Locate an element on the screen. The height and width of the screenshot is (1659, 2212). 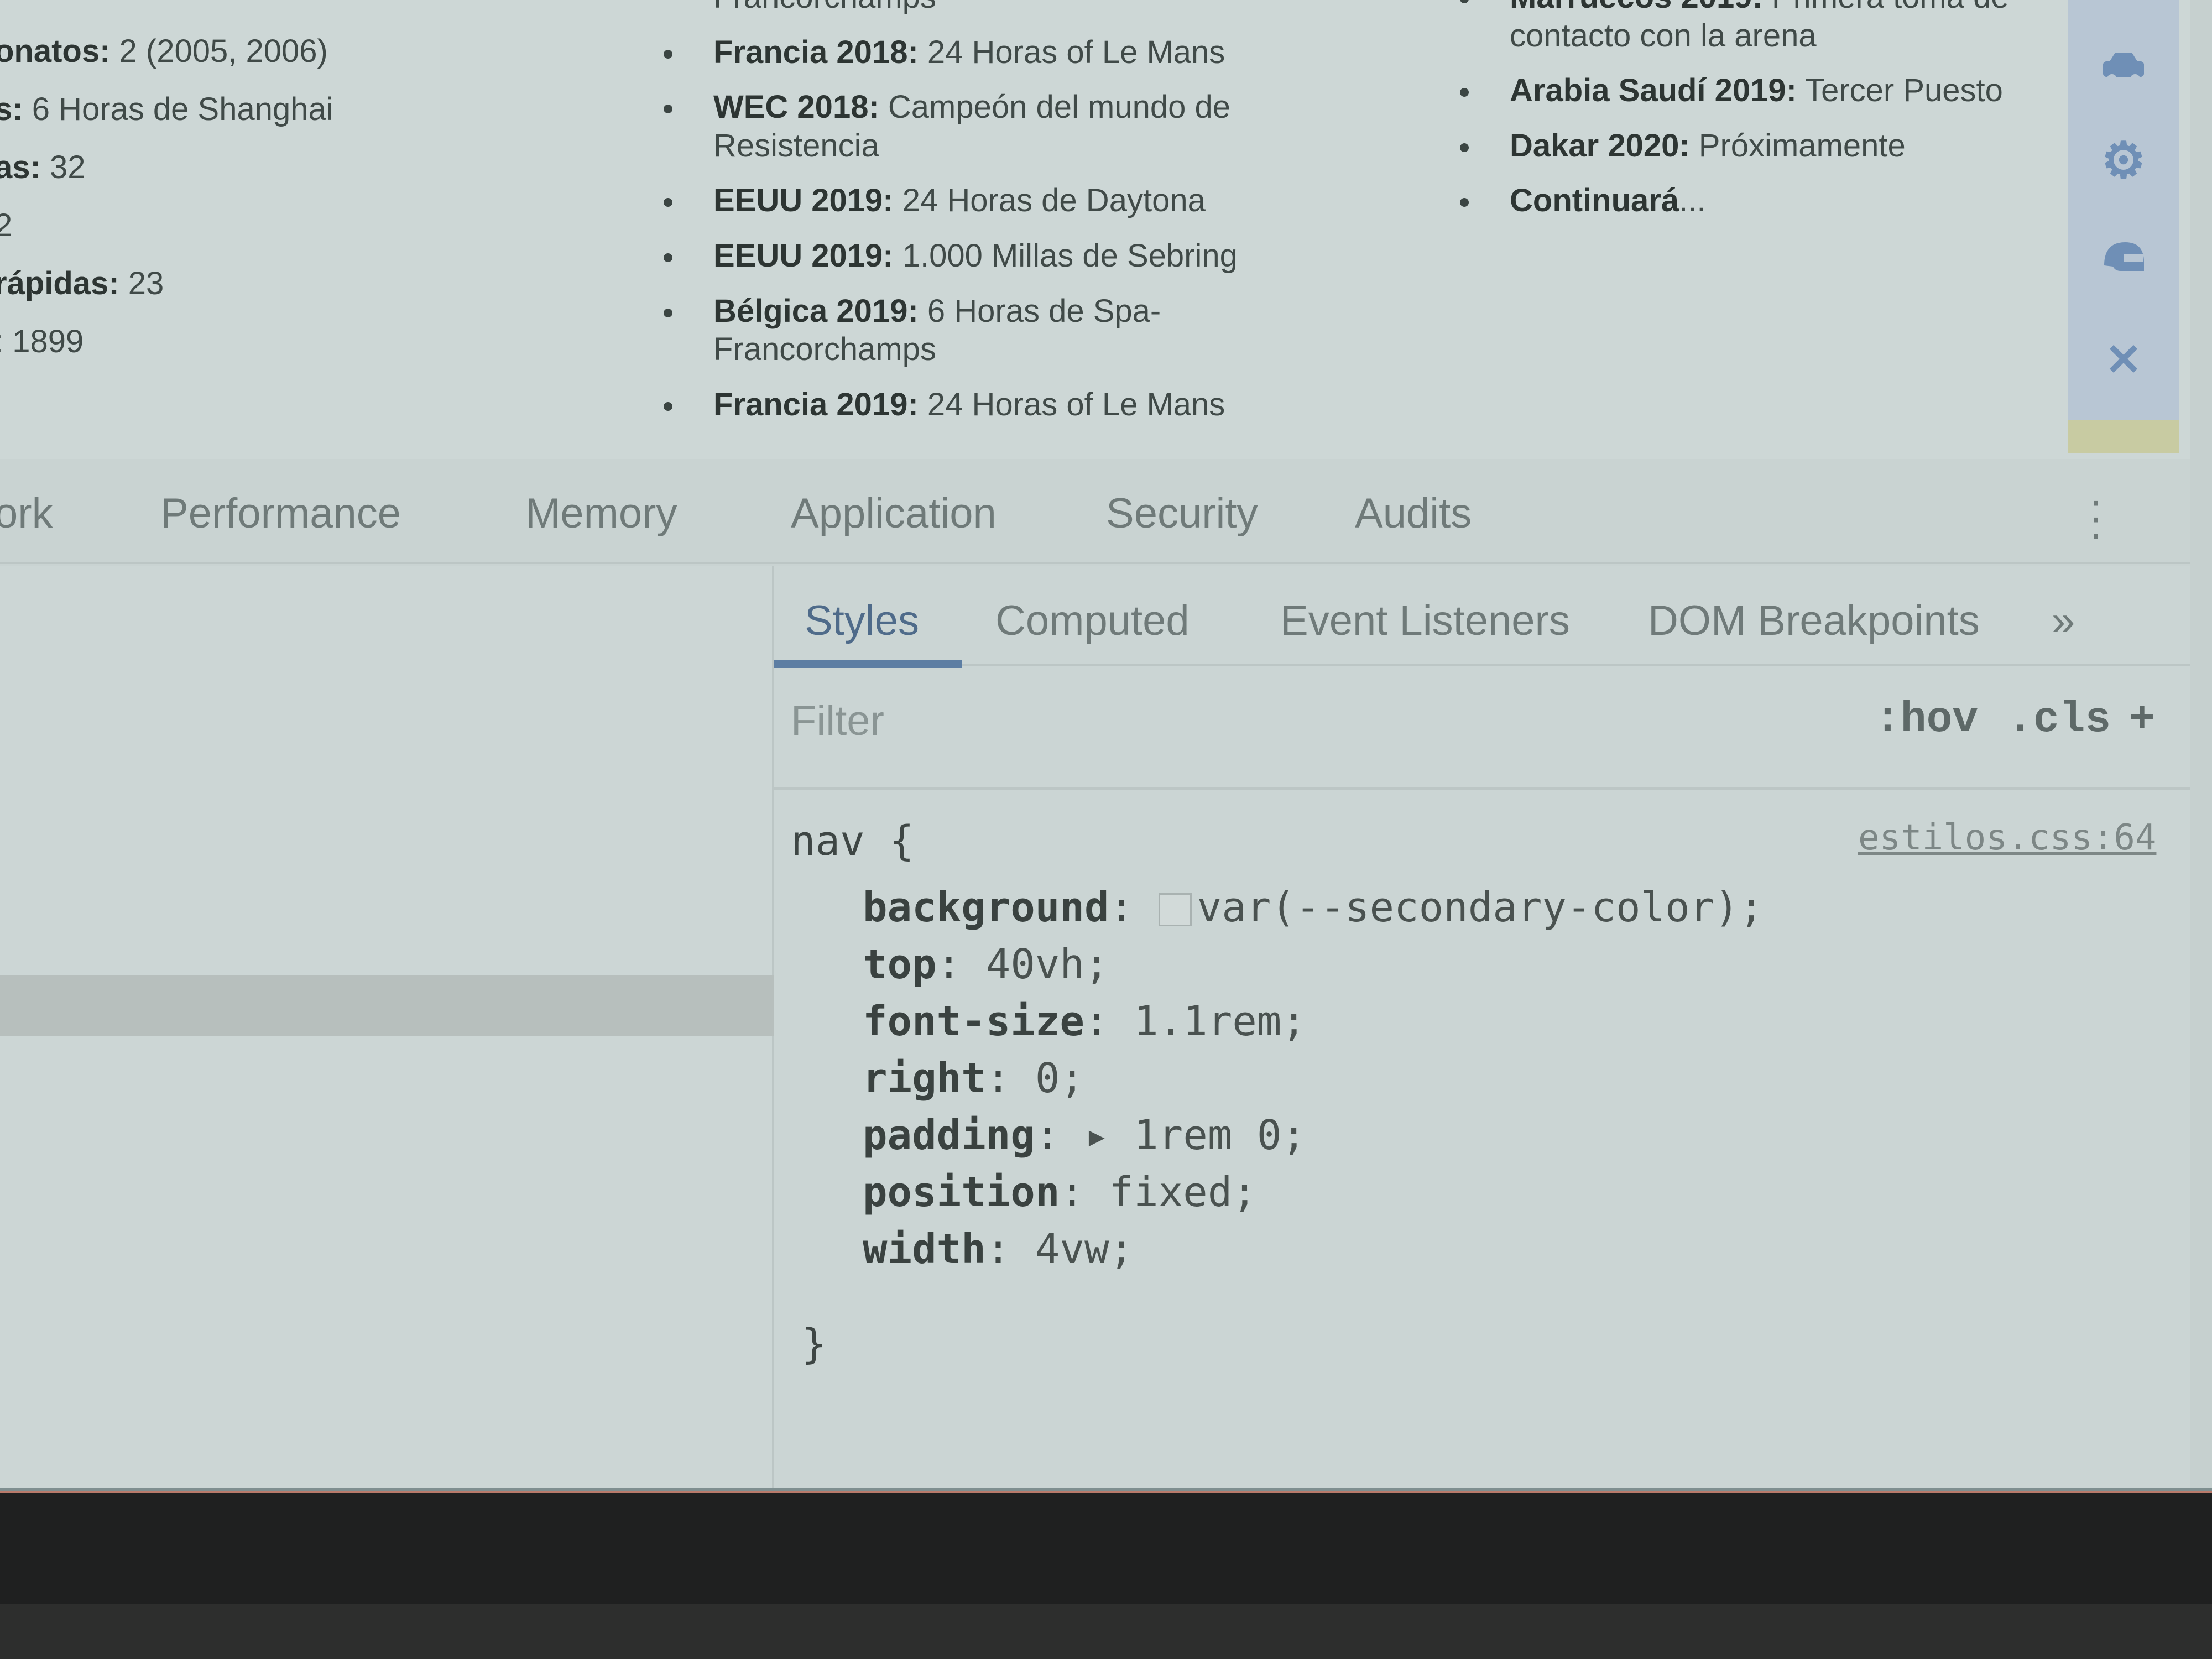
tab-security: Security is located at coordinates (1182, 513).